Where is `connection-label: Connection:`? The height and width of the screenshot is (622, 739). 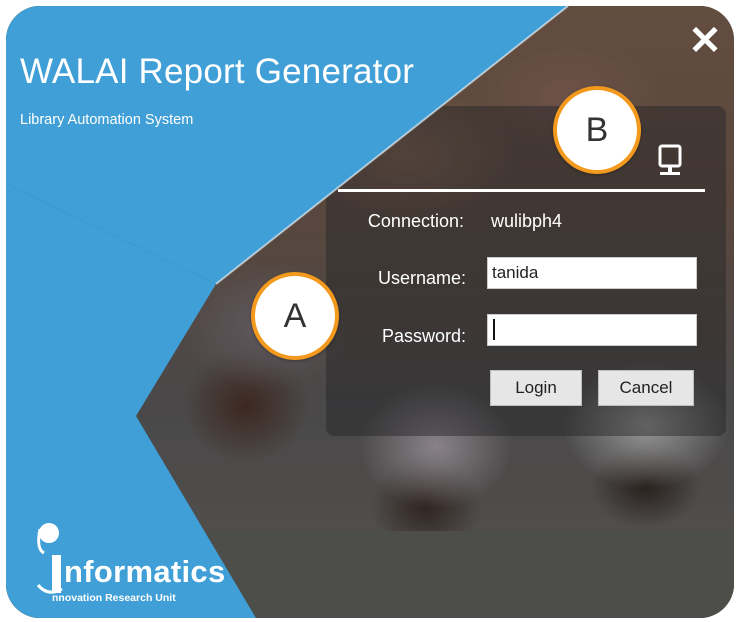 connection-label: Connection: is located at coordinates (415, 221).